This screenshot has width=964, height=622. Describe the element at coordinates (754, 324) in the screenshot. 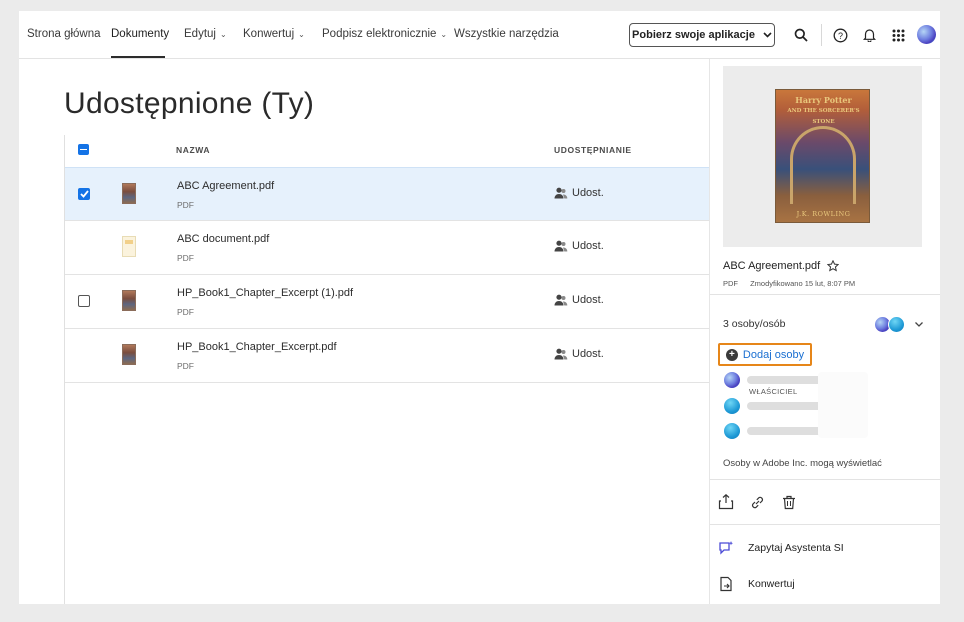

I see `people-count: 3 osoby/osób` at that location.